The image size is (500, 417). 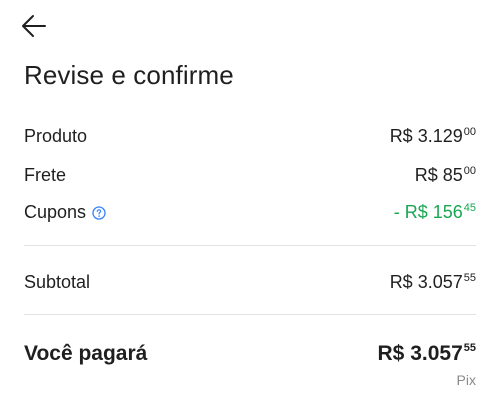 I want to click on subtotal-amount-cents: 55, so click(x=469, y=278).